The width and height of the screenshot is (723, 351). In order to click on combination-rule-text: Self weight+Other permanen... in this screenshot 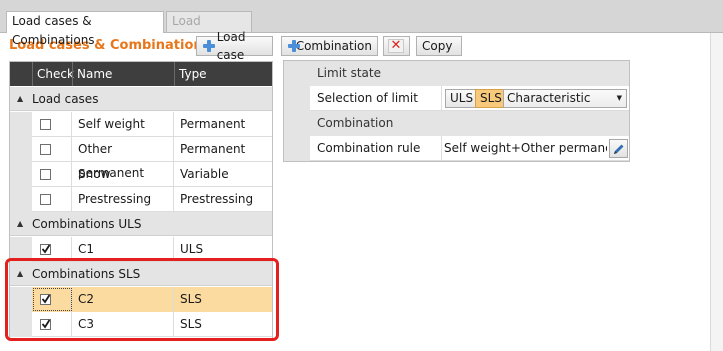, I will do `click(525, 148)`.